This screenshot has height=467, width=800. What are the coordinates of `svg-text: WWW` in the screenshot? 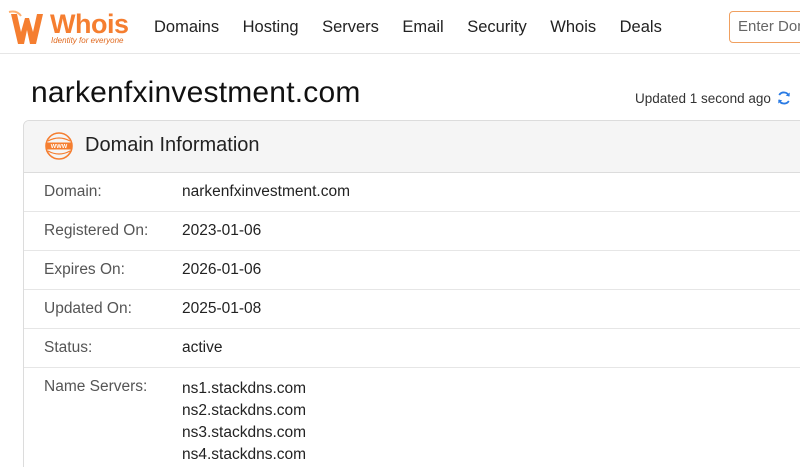 It's located at (59, 147).